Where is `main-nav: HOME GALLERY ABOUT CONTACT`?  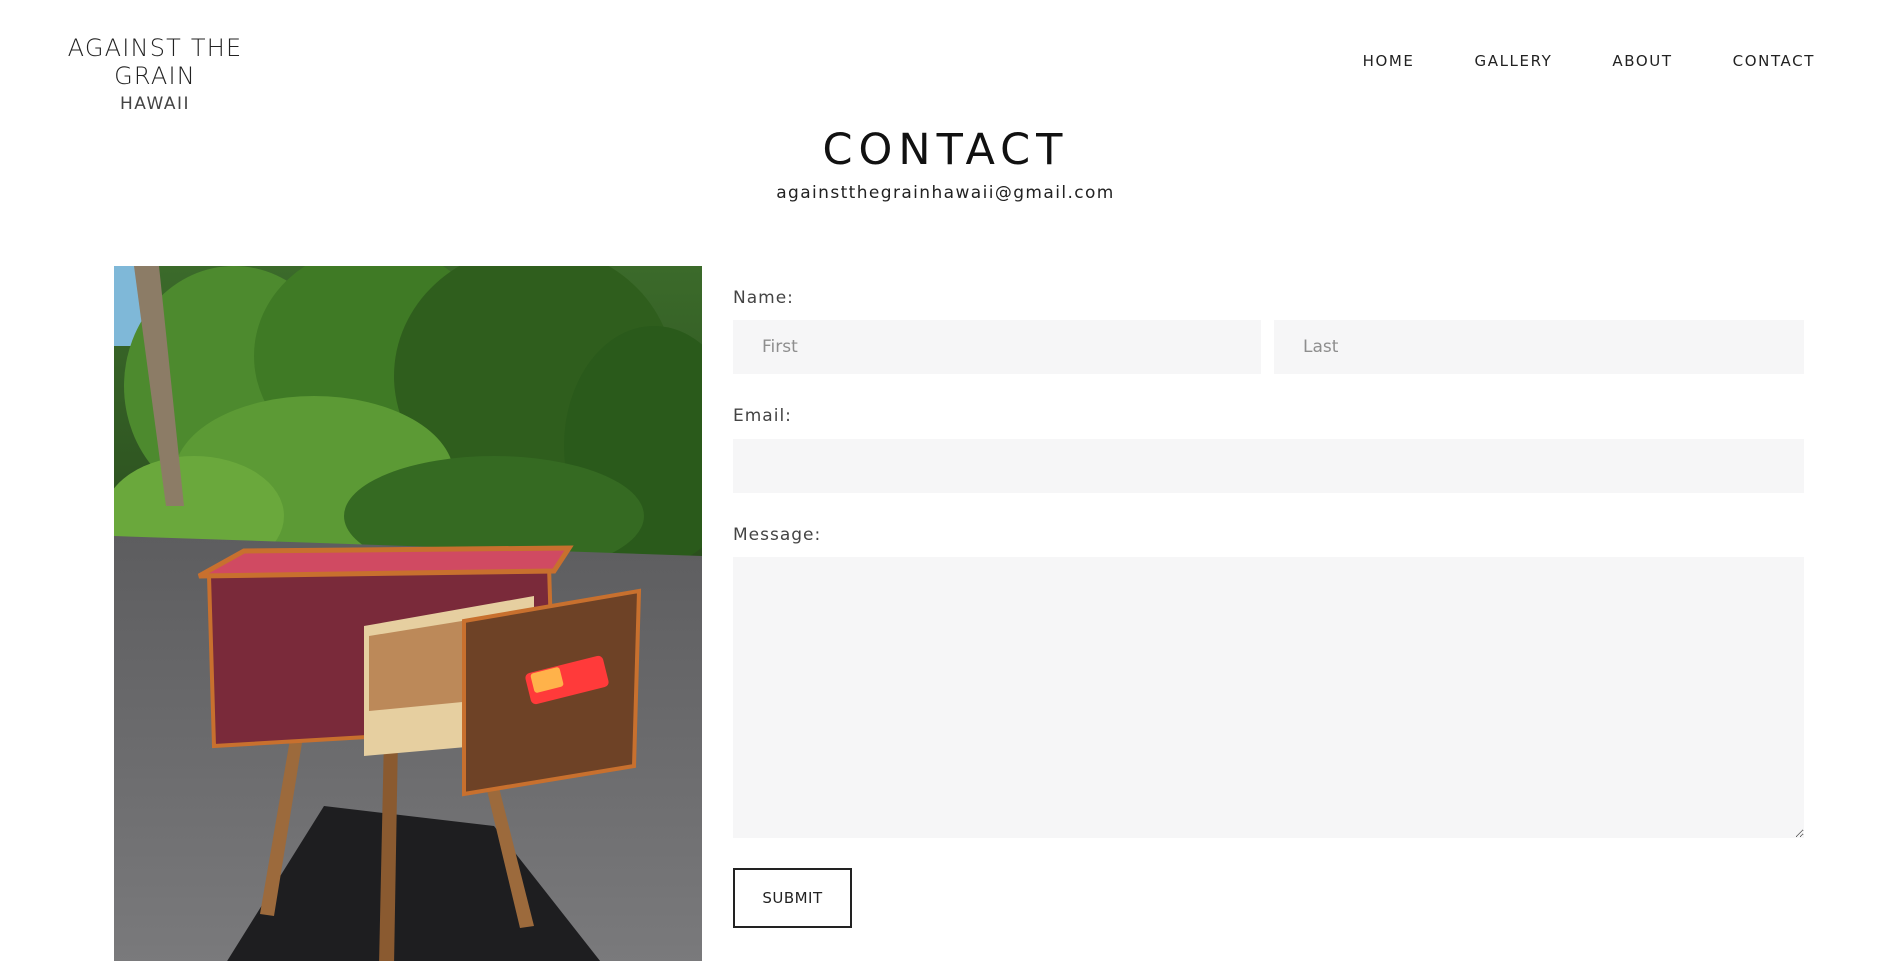
main-nav: HOME GALLERY ABOUT CONTACT is located at coordinates (1559, 61).